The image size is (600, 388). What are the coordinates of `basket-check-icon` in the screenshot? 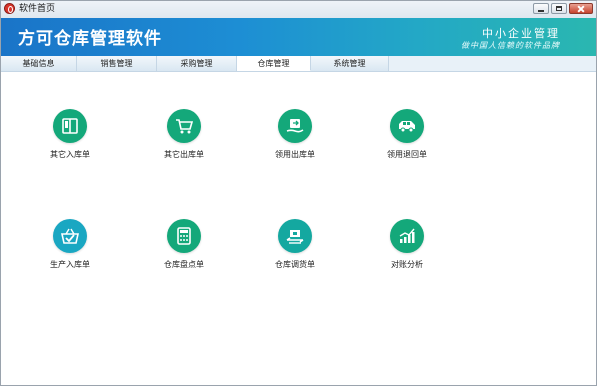 It's located at (70, 236).